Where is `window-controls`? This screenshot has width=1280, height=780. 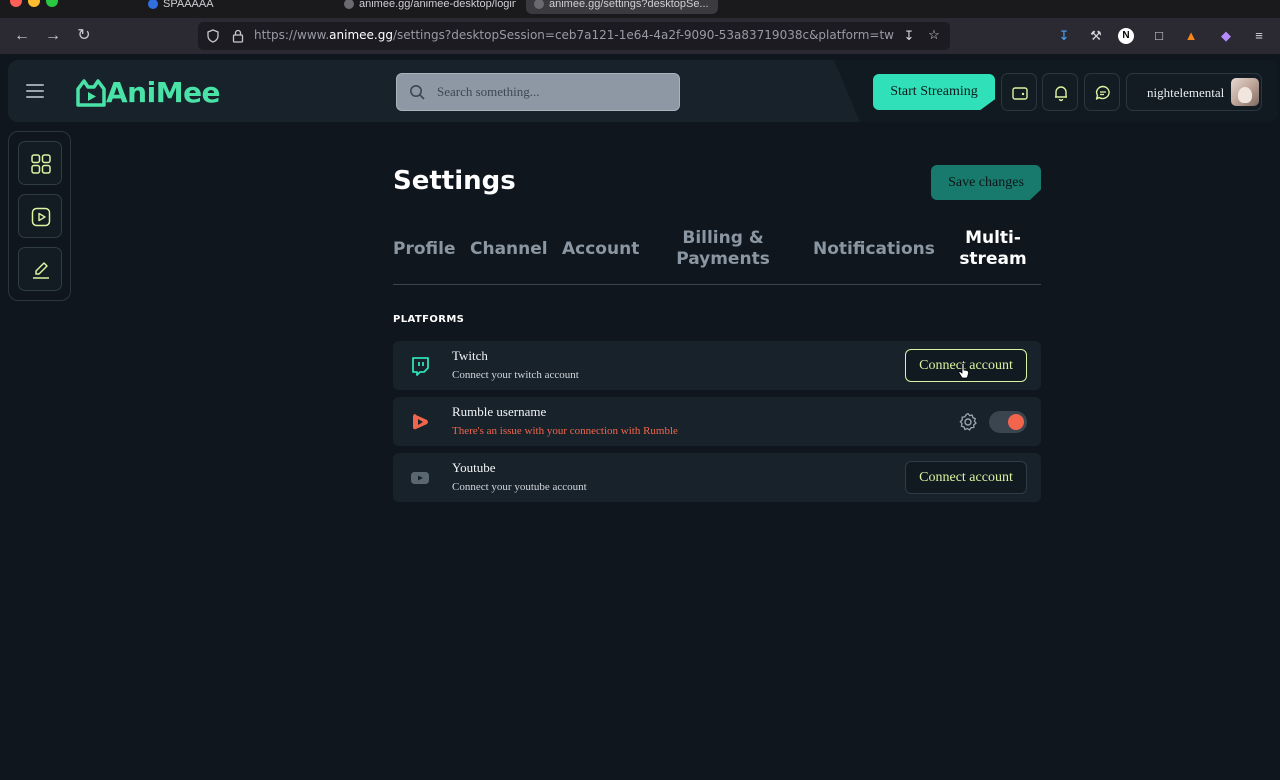
window-controls is located at coordinates (34, 3).